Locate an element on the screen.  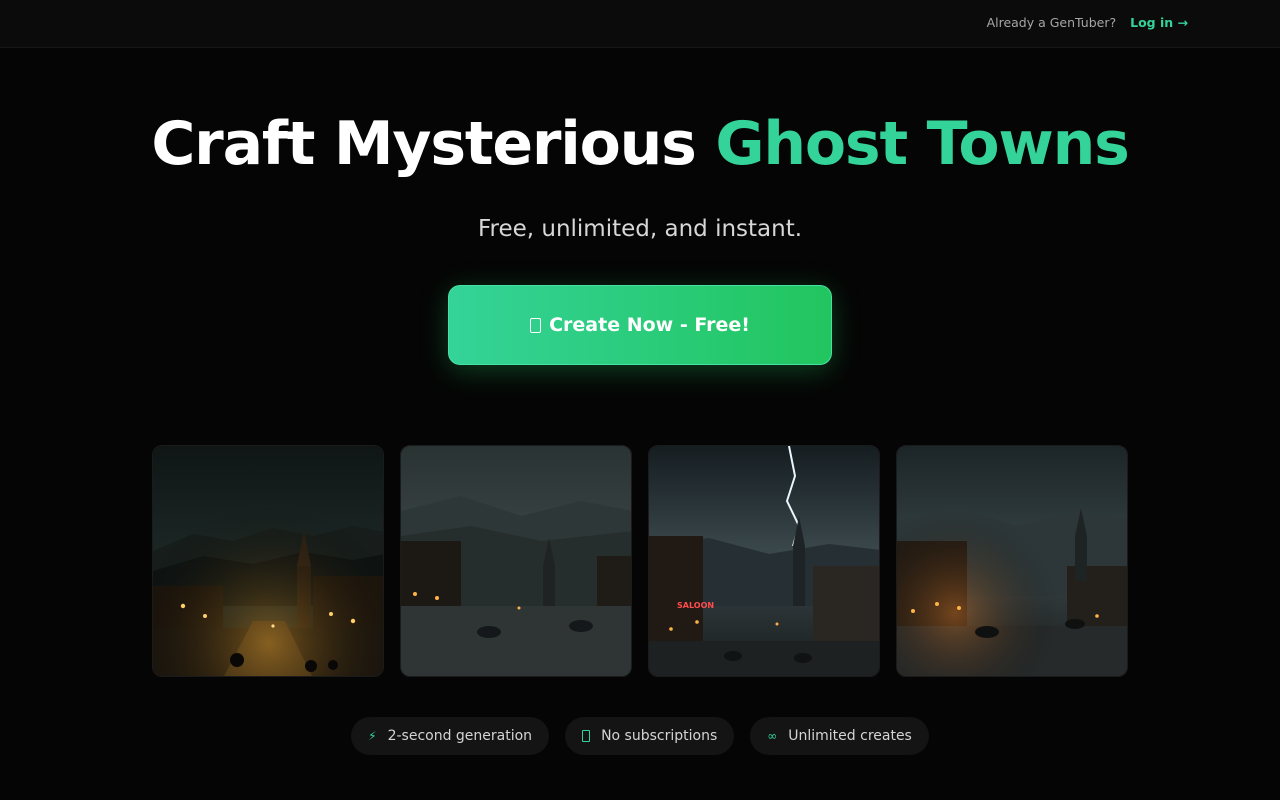
title-main: Craft Mysterious is located at coordinates (433, 144).